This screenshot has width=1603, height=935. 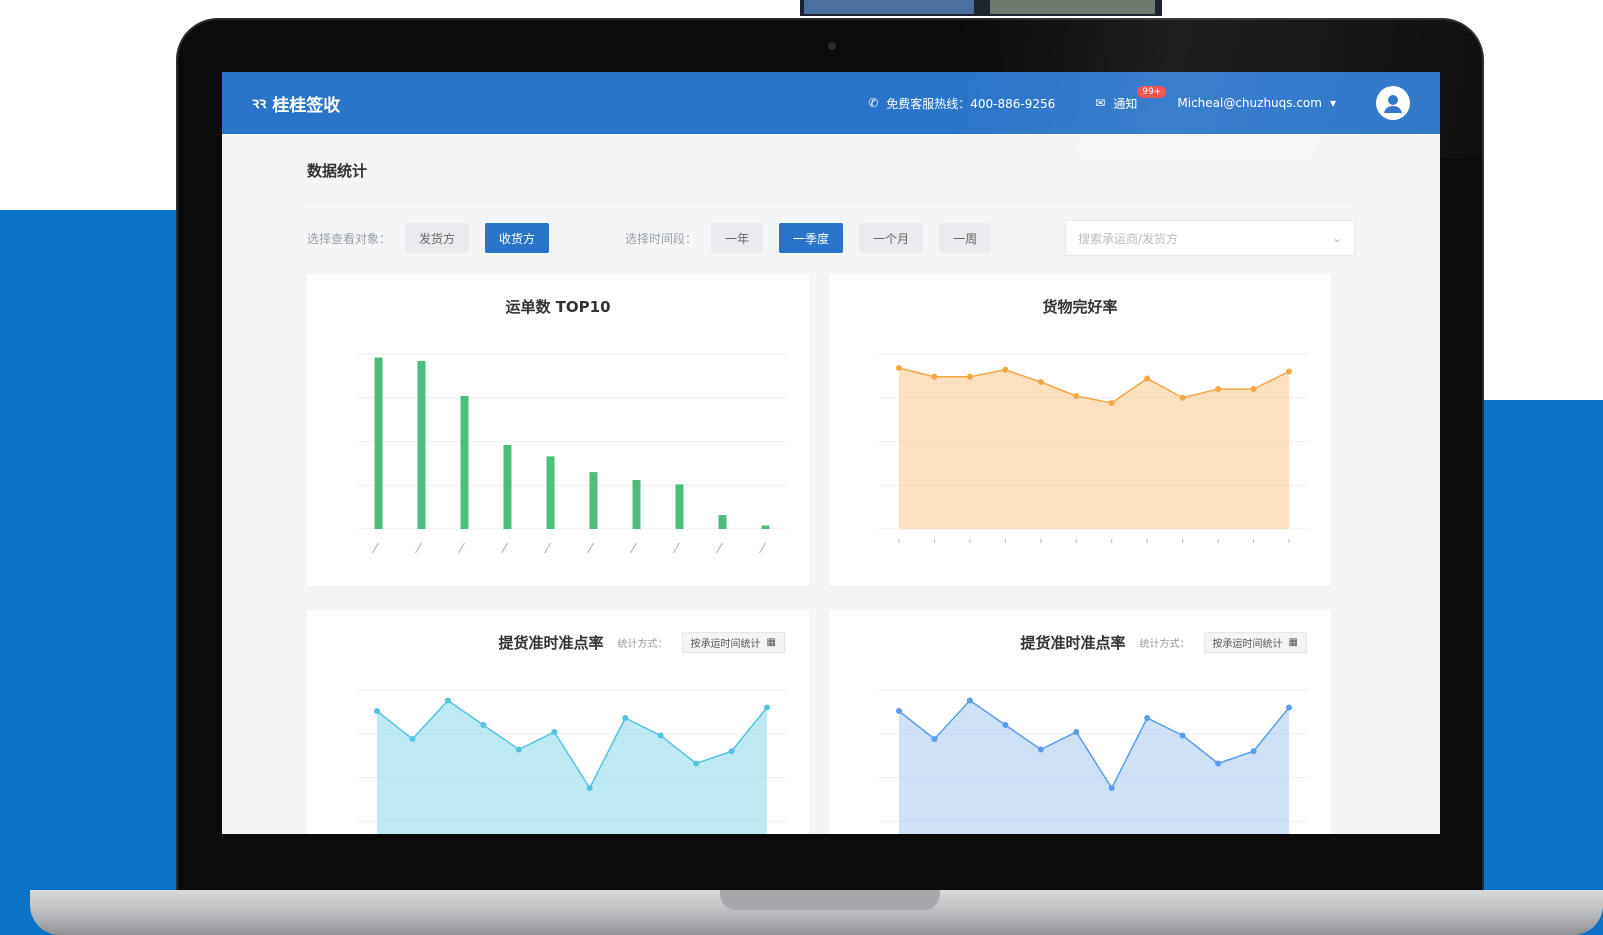 What do you see at coordinates (306, 105) in the screenshot?
I see `logo-text: 桂桂签收` at bounding box center [306, 105].